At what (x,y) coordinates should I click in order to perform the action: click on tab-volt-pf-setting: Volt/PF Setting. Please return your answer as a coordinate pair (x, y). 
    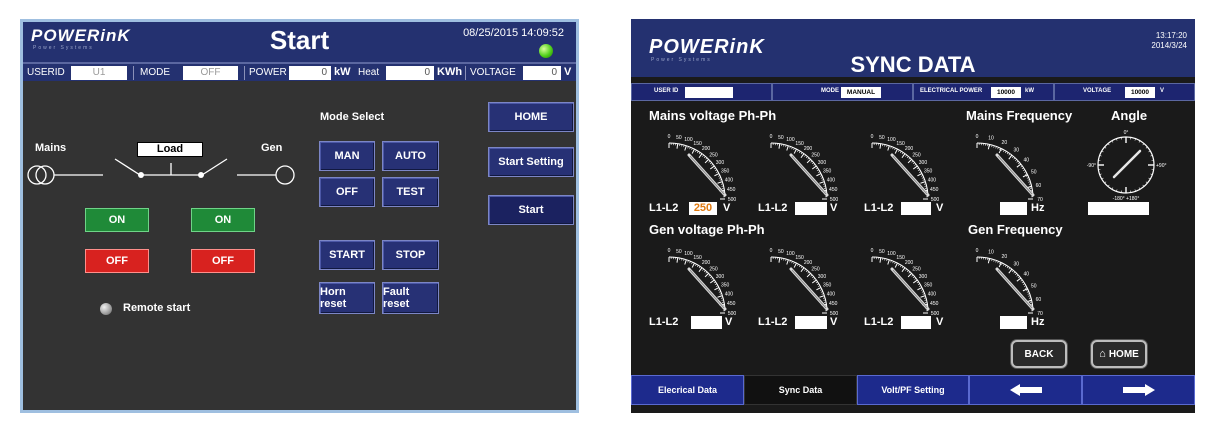
    Looking at the image, I should click on (913, 390).